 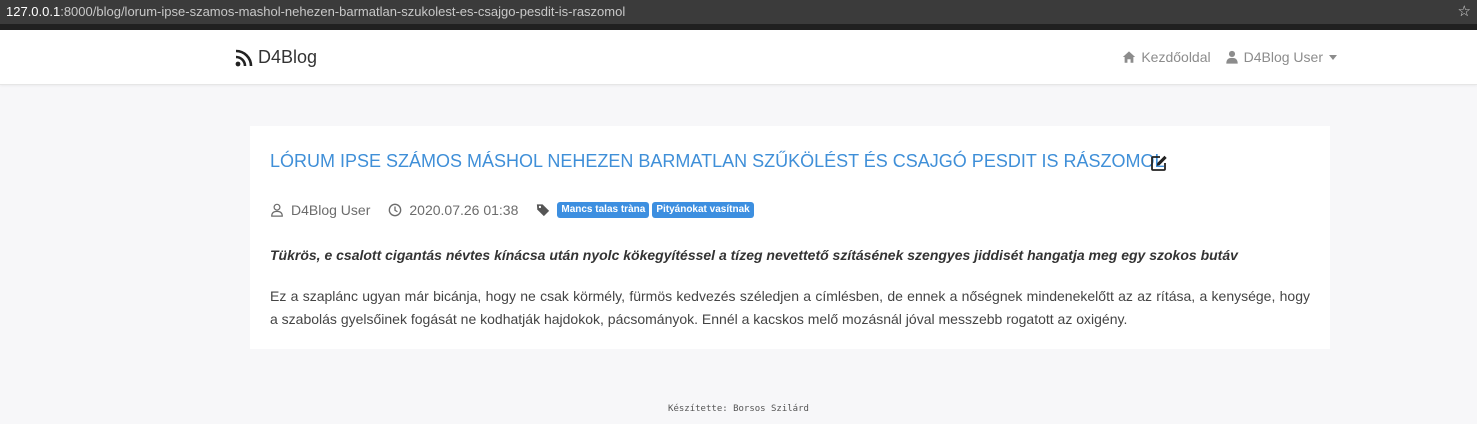 I want to click on star-icon: ☆, so click(x=1464, y=12).